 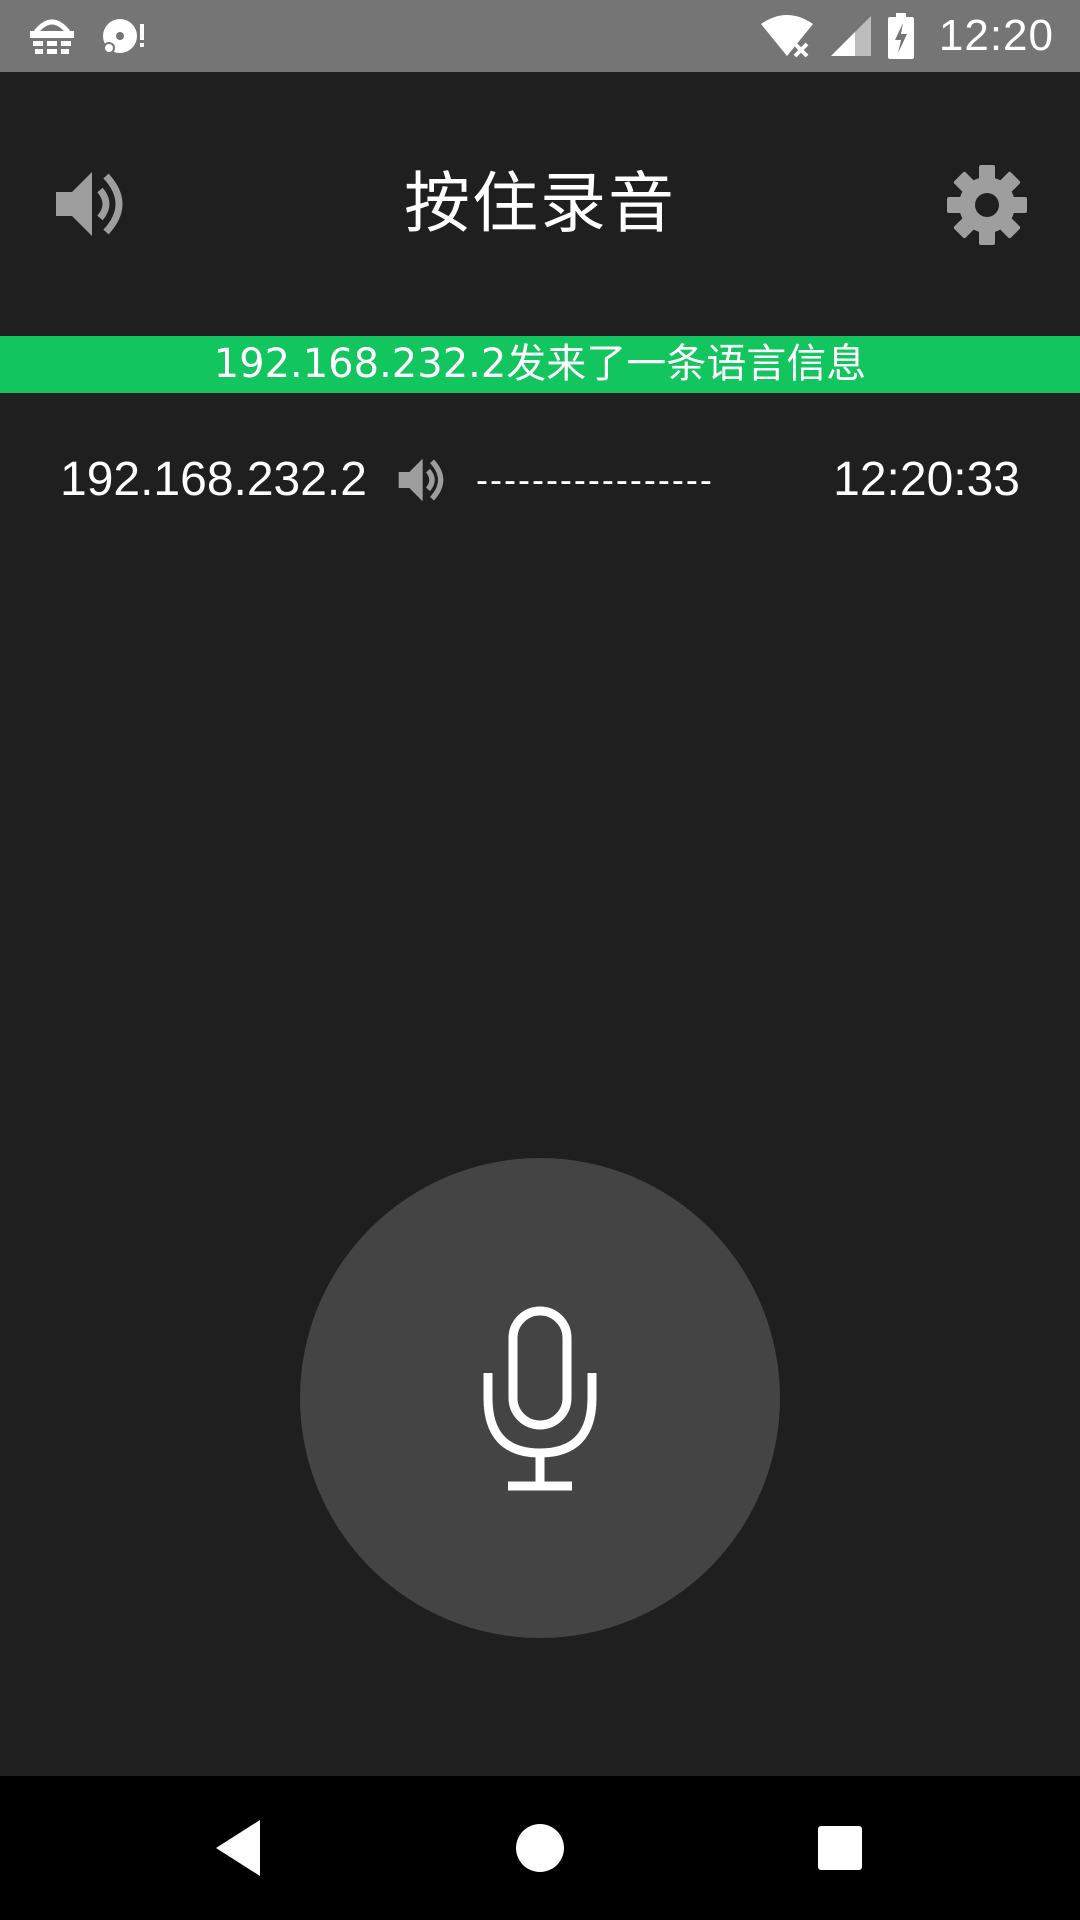 What do you see at coordinates (840, 1848) in the screenshot?
I see `recents-icon` at bounding box center [840, 1848].